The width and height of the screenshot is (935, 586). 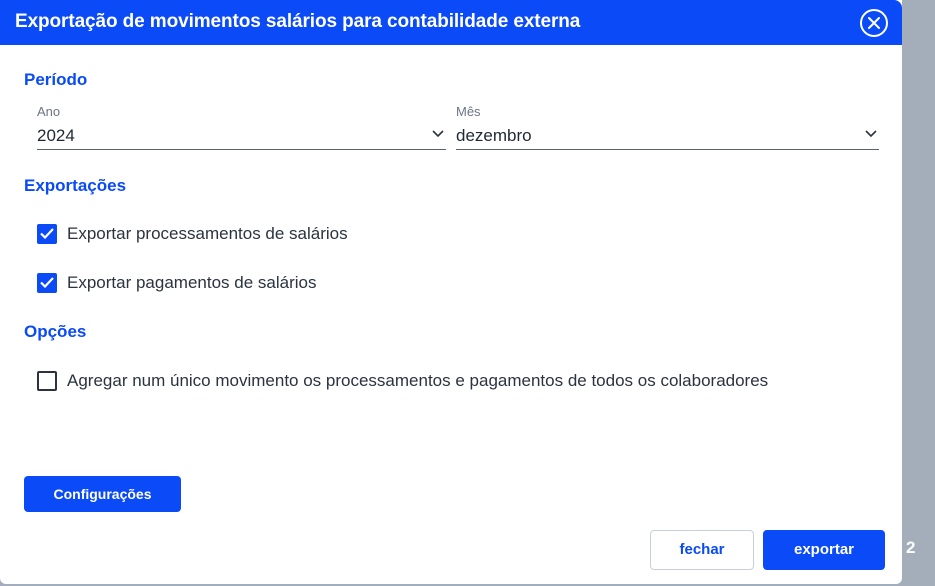 What do you see at coordinates (47, 381) in the screenshot?
I see `checkbox-unchecked-icon` at bounding box center [47, 381].